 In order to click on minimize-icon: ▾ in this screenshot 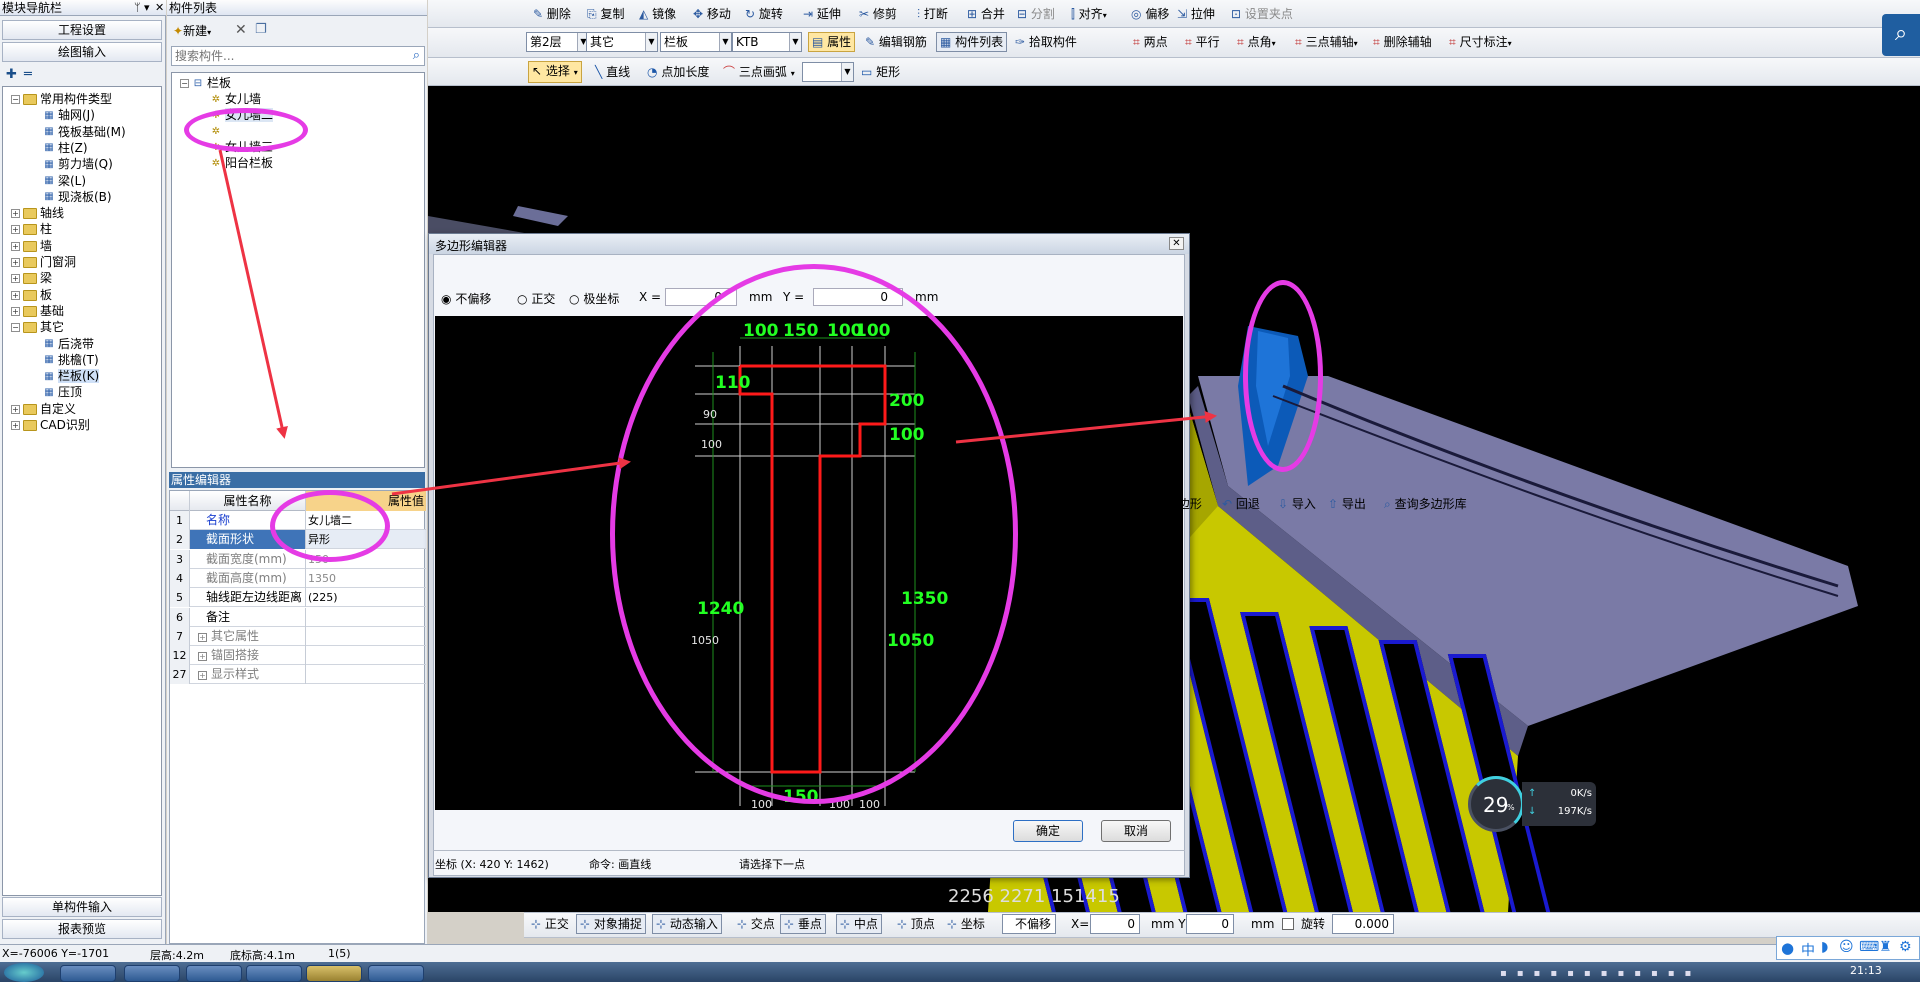, I will do `click(147, 8)`.